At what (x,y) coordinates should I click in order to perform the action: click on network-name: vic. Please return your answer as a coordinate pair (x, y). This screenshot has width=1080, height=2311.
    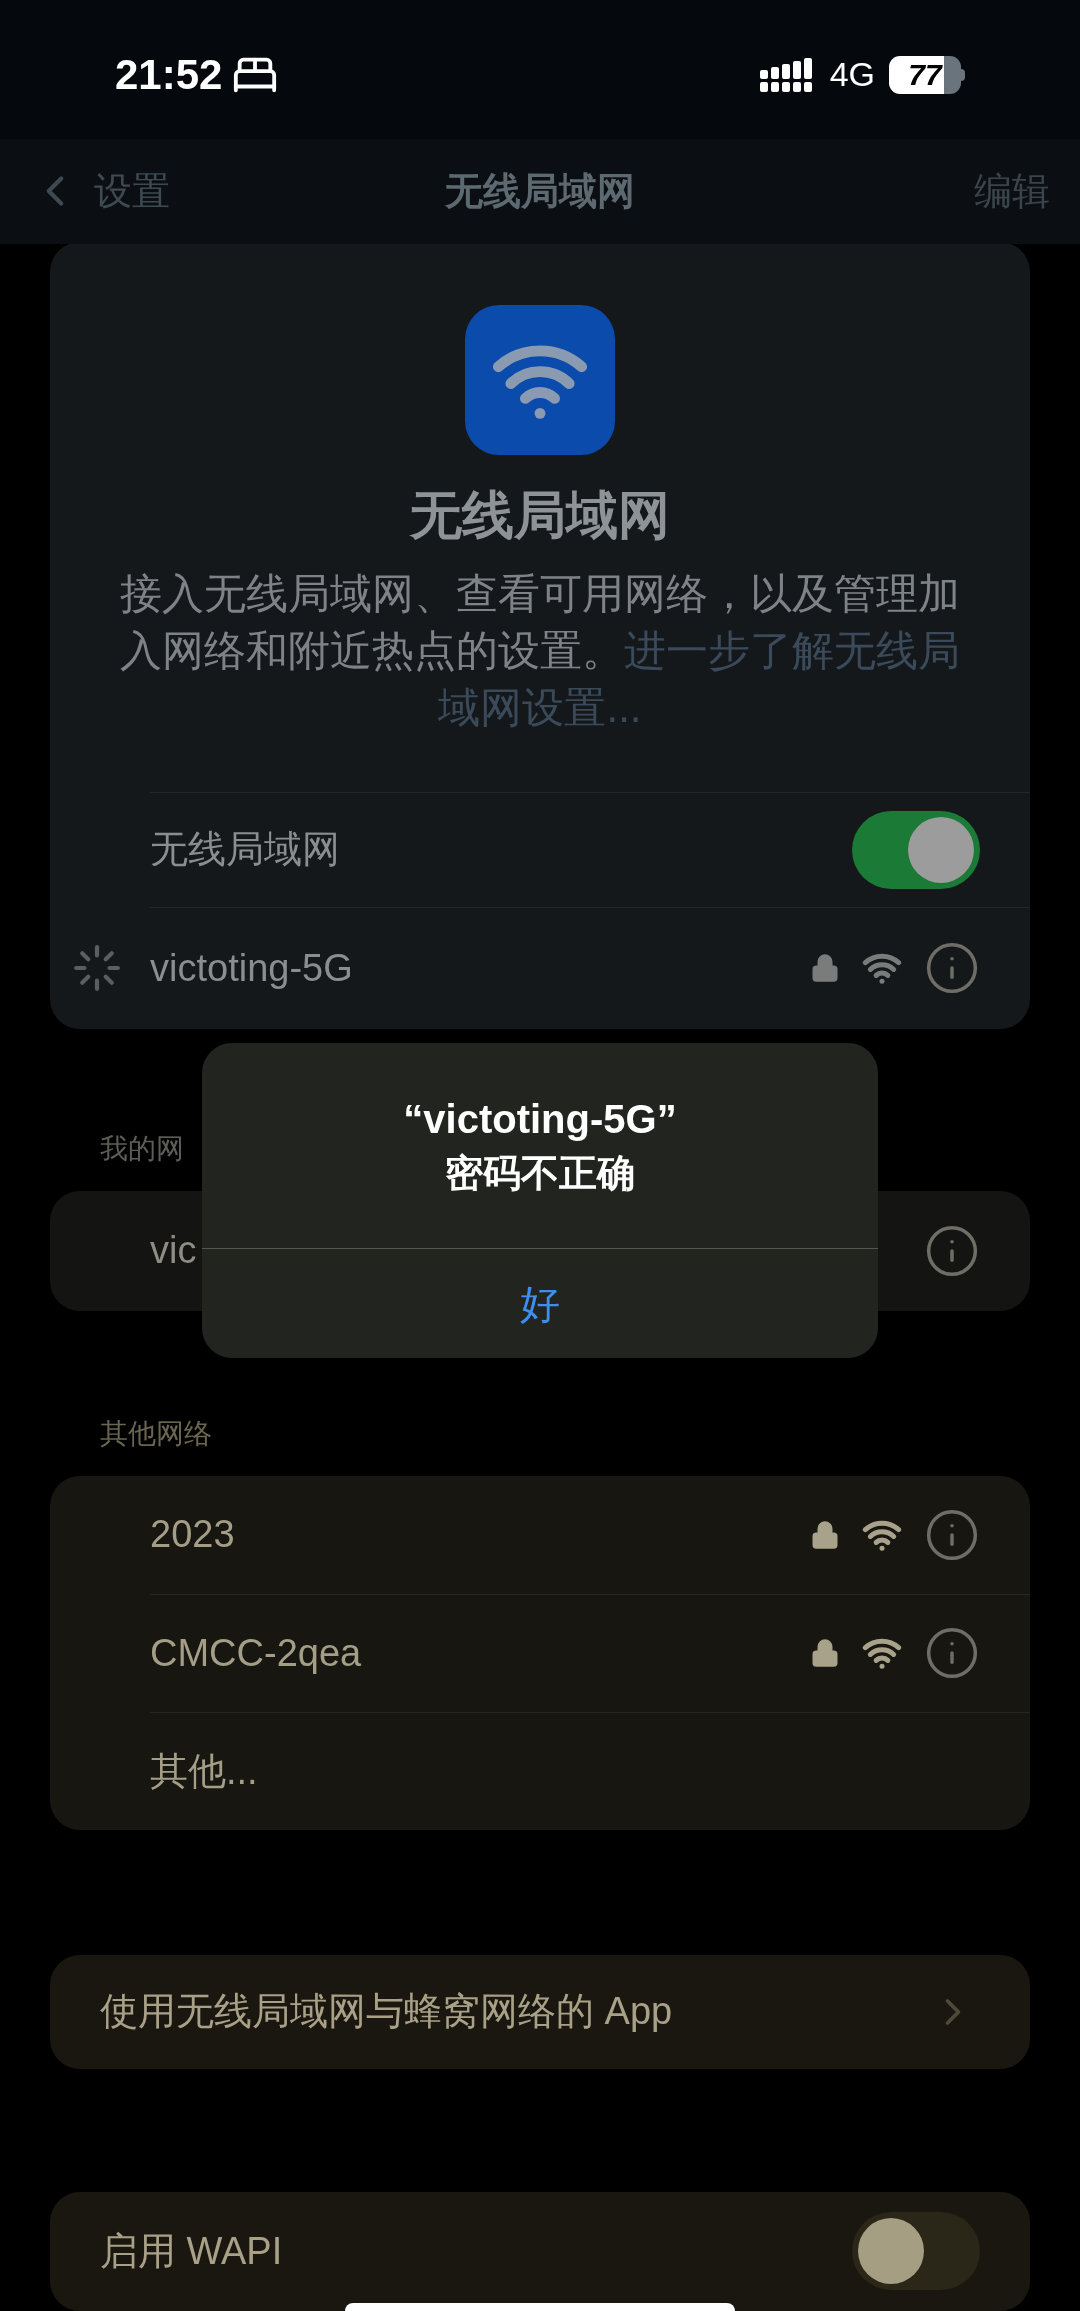
    Looking at the image, I should click on (173, 1250).